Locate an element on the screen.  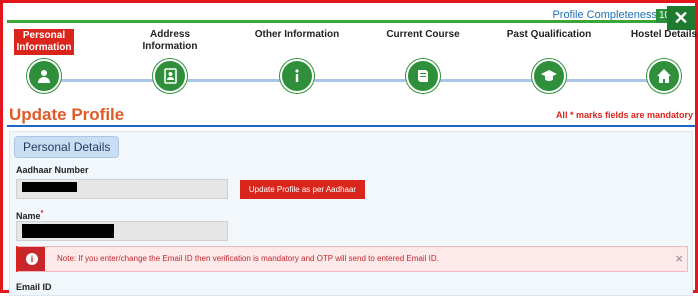
close-icon: × is located at coordinates (679, 258).